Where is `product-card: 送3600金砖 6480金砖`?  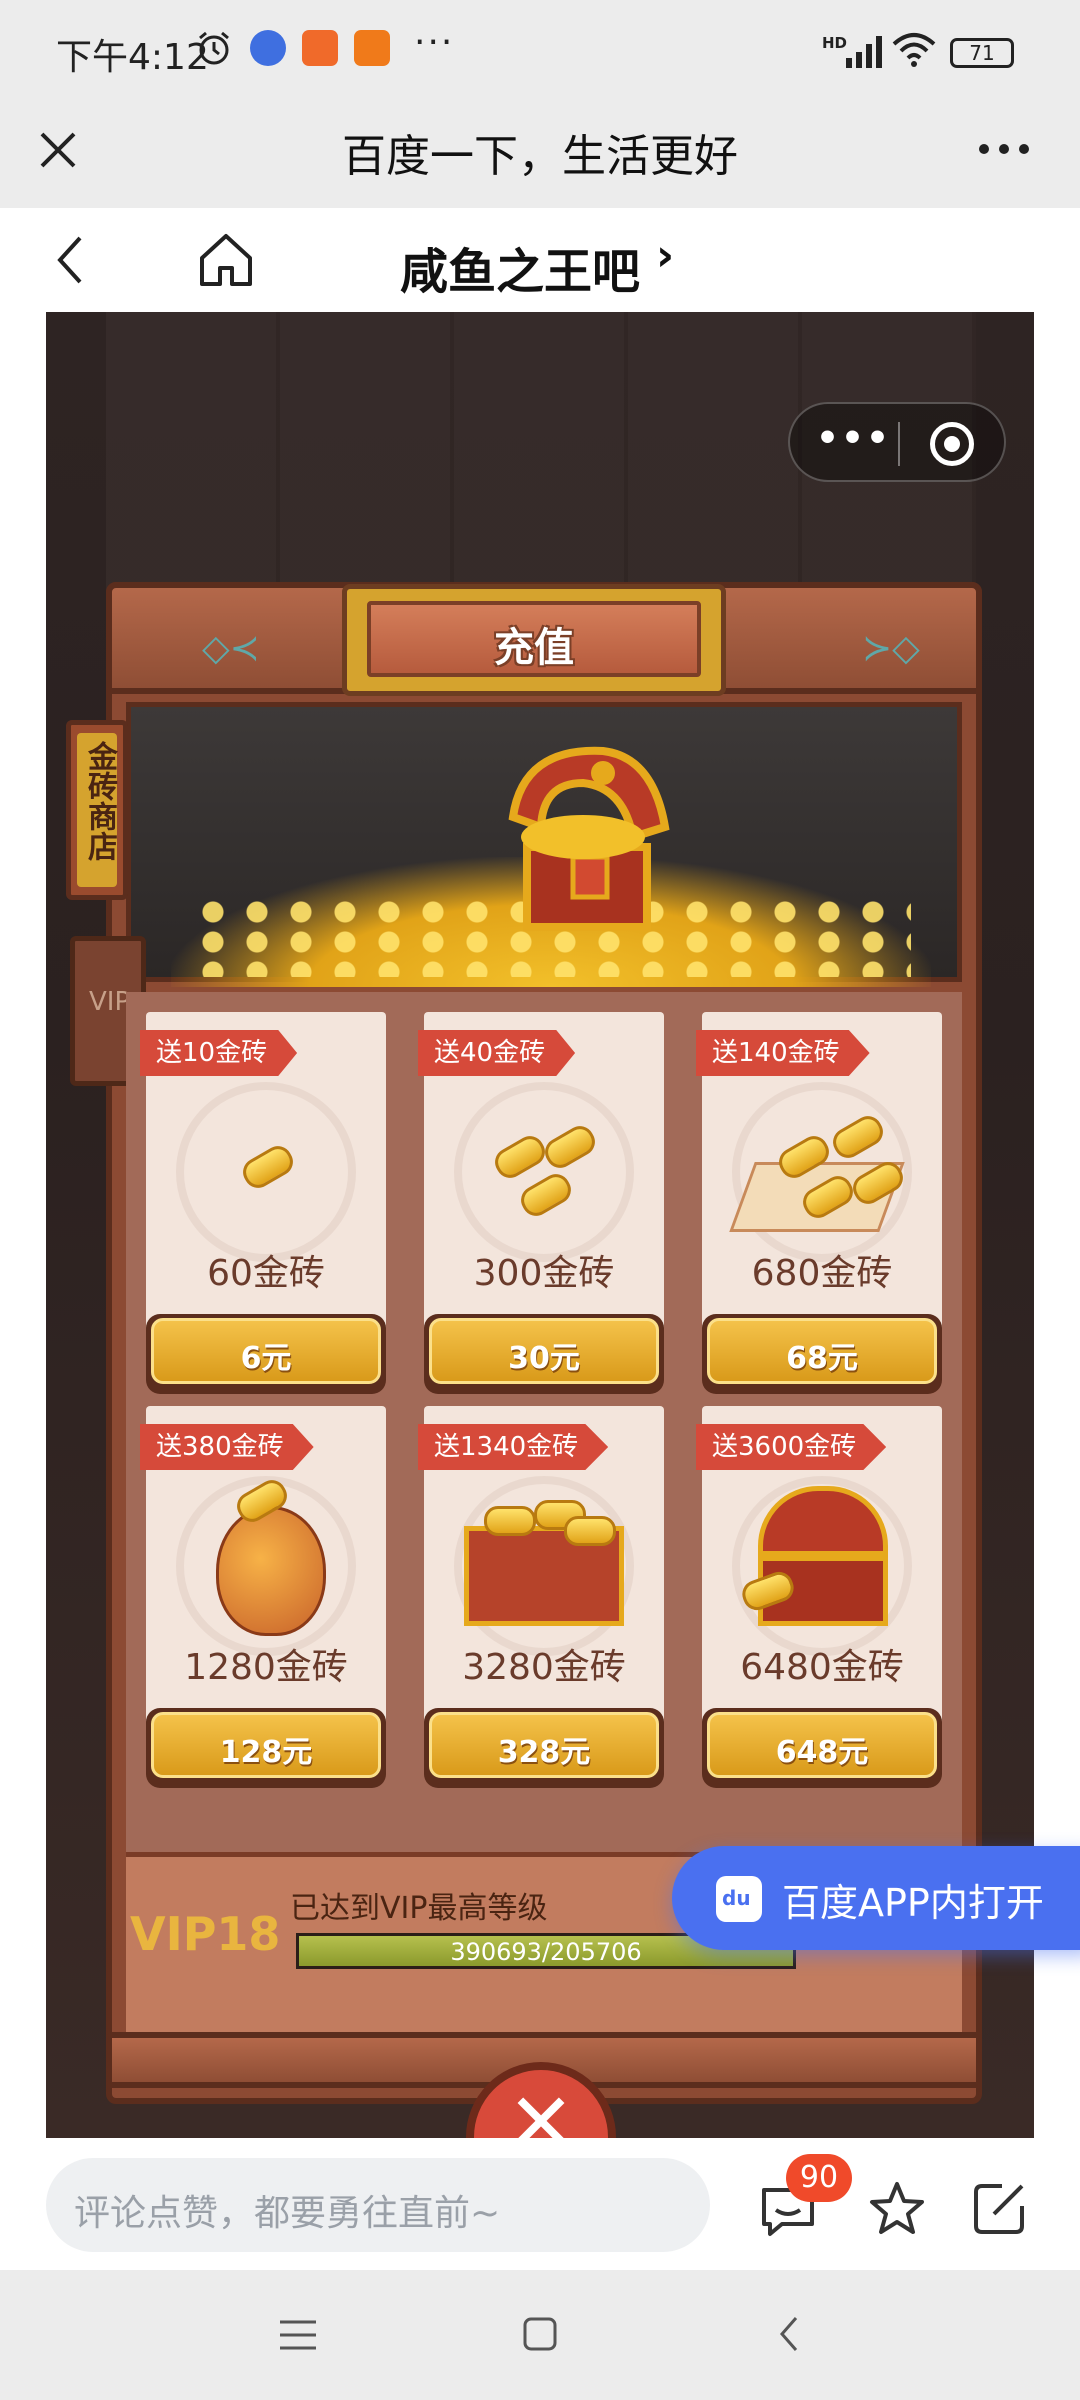 product-card: 送3600金砖 6480金砖 is located at coordinates (819, 1576).